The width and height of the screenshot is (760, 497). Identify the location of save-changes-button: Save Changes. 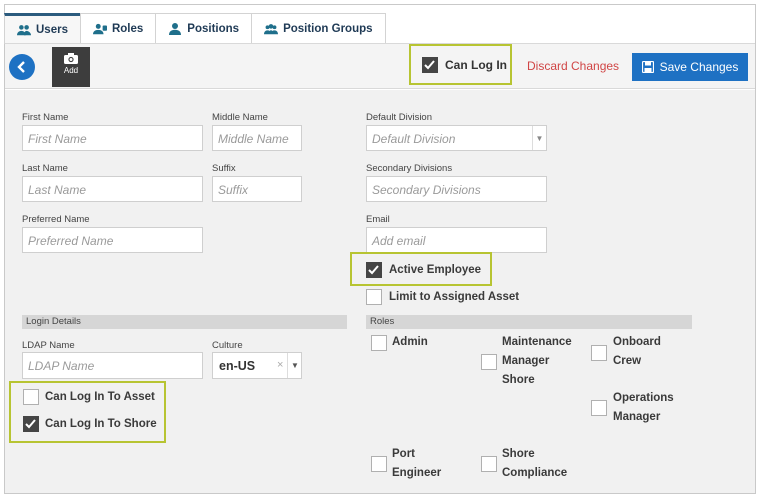
(690, 67).